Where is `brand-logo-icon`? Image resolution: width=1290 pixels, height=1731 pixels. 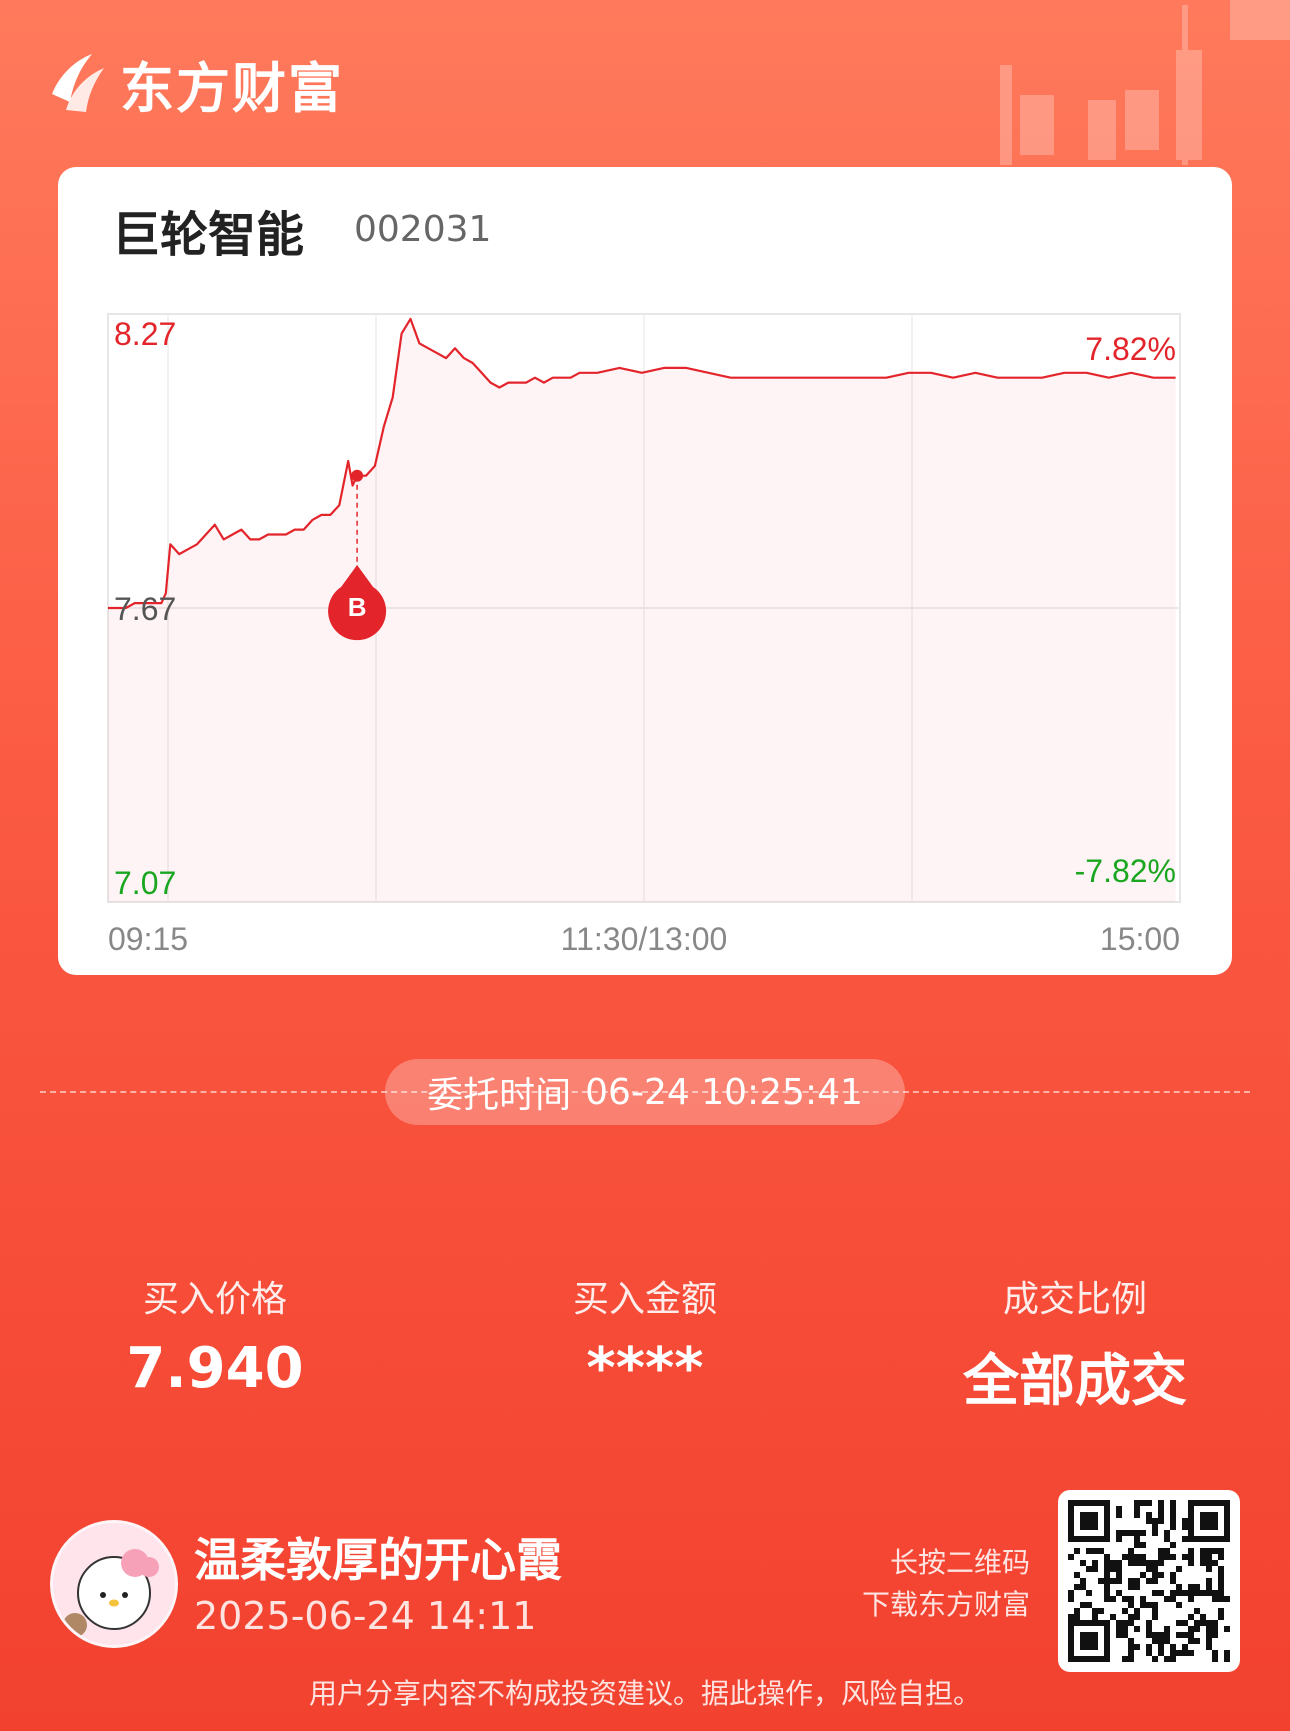 brand-logo-icon is located at coordinates (78, 83).